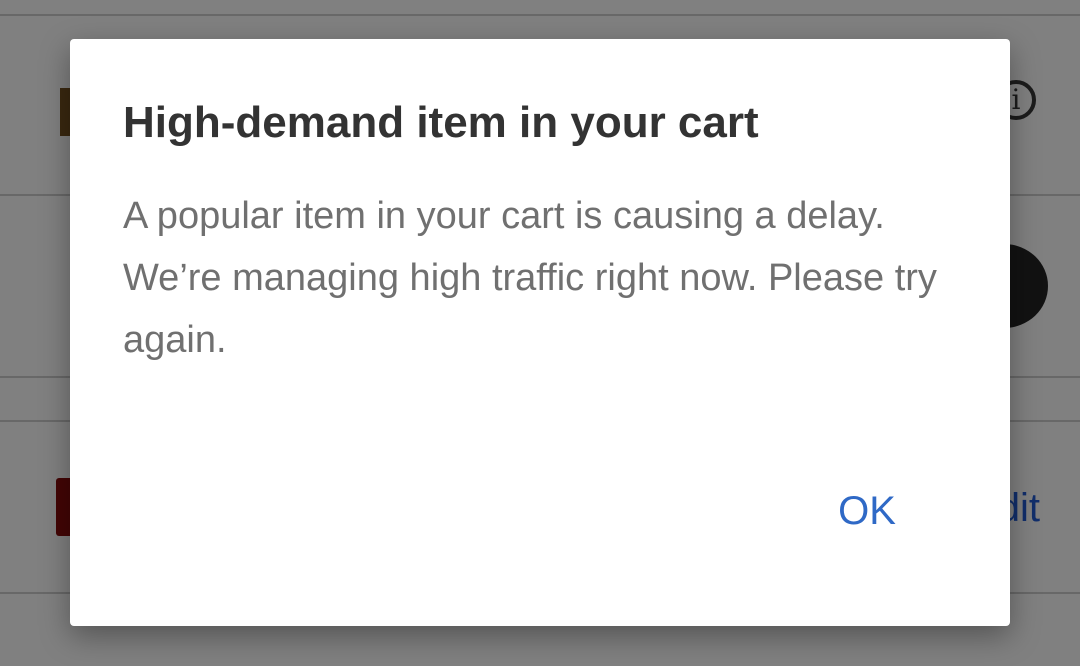 Image resolution: width=1080 pixels, height=666 pixels. I want to click on ok-button: OK, so click(867, 511).